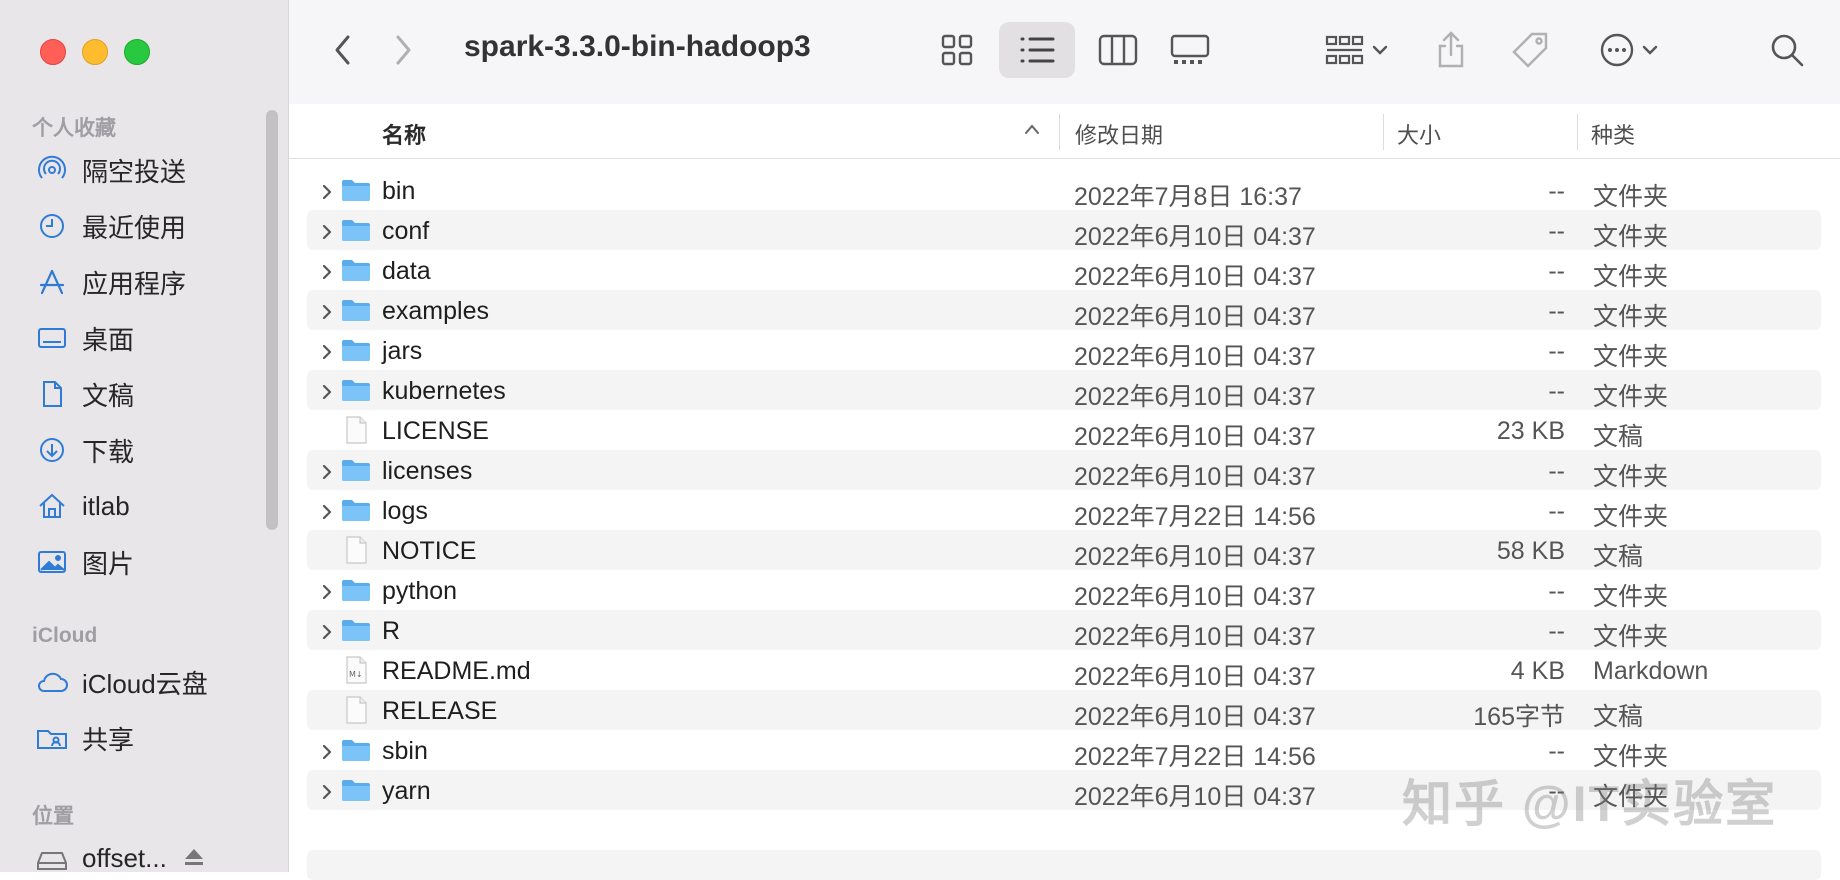  What do you see at coordinates (637, 46) in the screenshot?
I see `window-title: spark-3.3.0-bin-hadoop3` at bounding box center [637, 46].